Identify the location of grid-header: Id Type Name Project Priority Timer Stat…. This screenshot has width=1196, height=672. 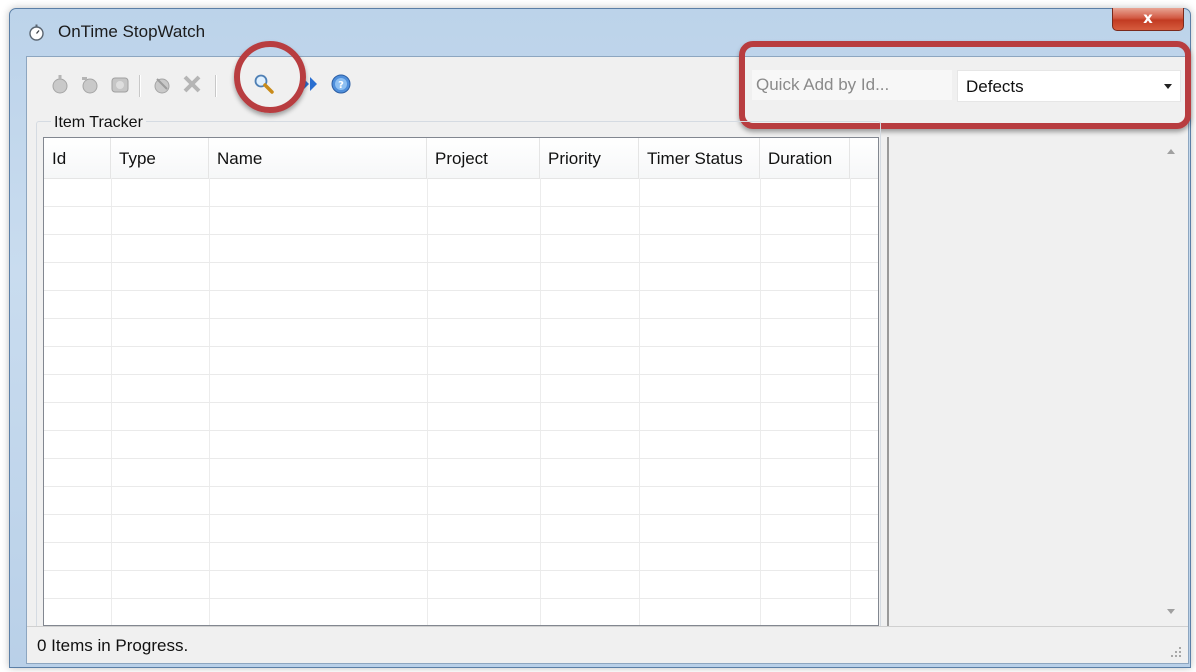
(461, 158).